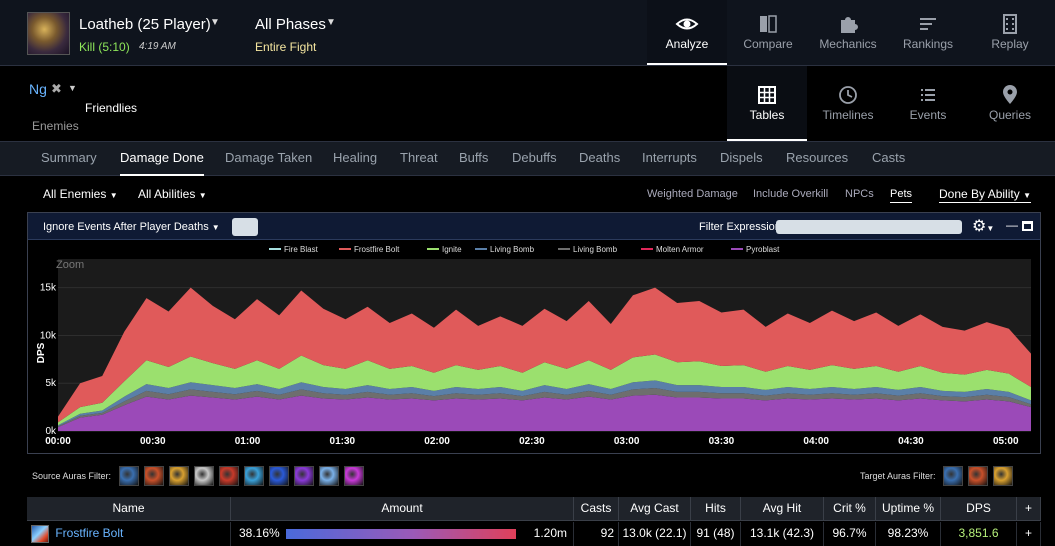  I want to click on phase-selector: All Phases, so click(290, 24).